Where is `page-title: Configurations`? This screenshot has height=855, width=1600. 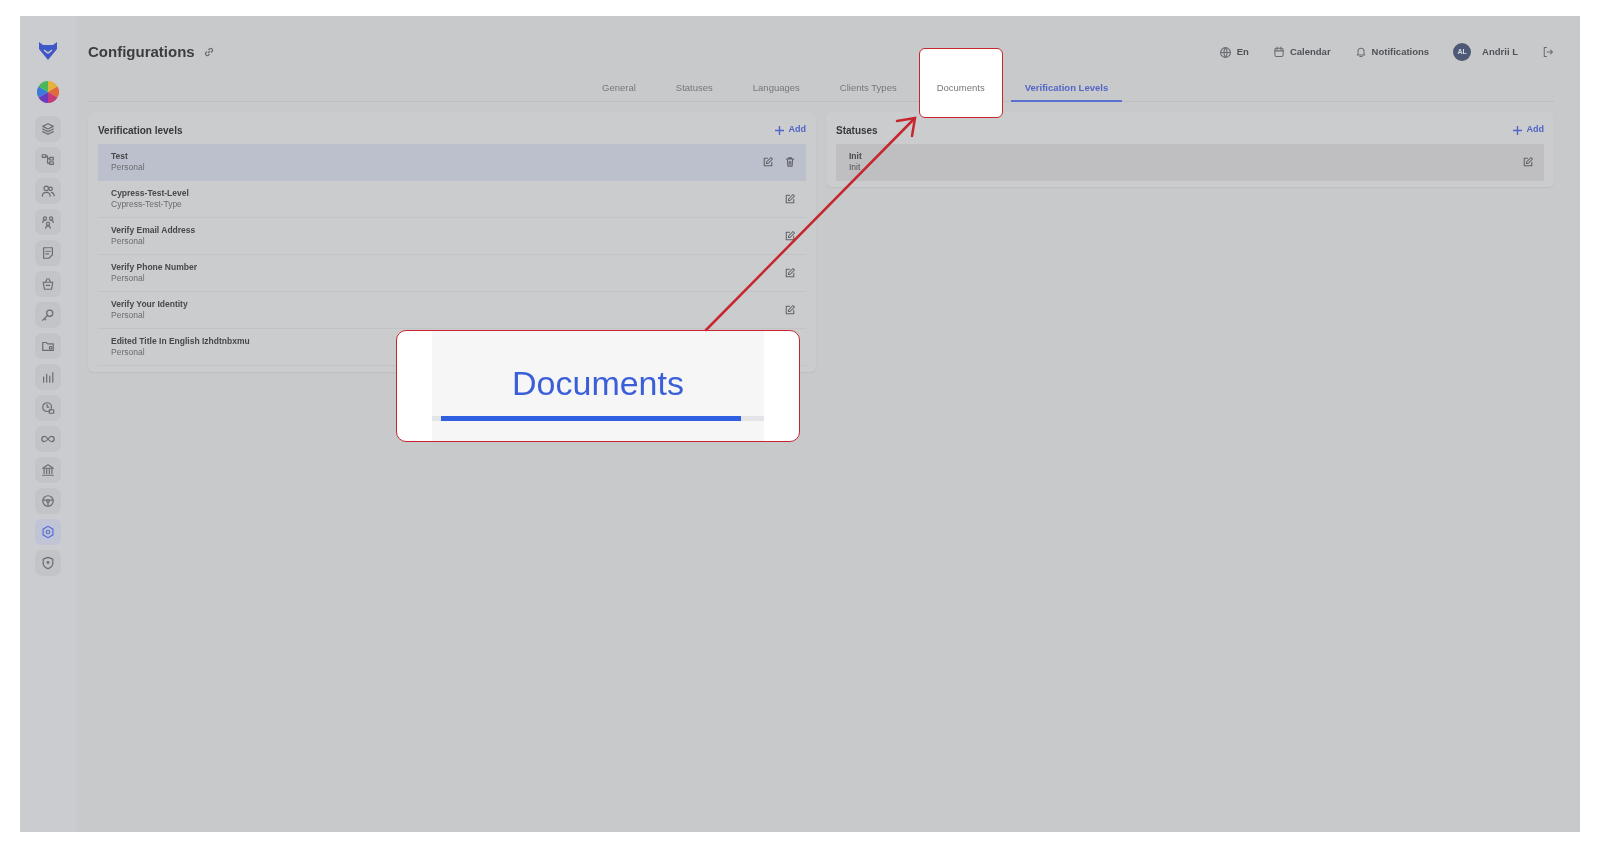
page-title: Configurations is located at coordinates (141, 51).